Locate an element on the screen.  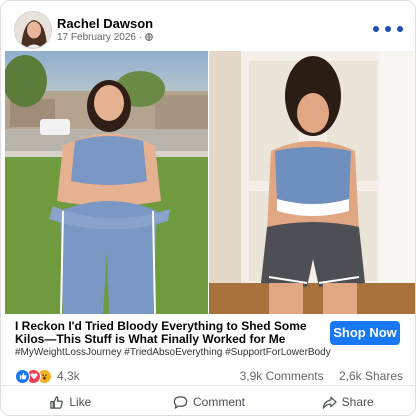
share-icon is located at coordinates (329, 402).